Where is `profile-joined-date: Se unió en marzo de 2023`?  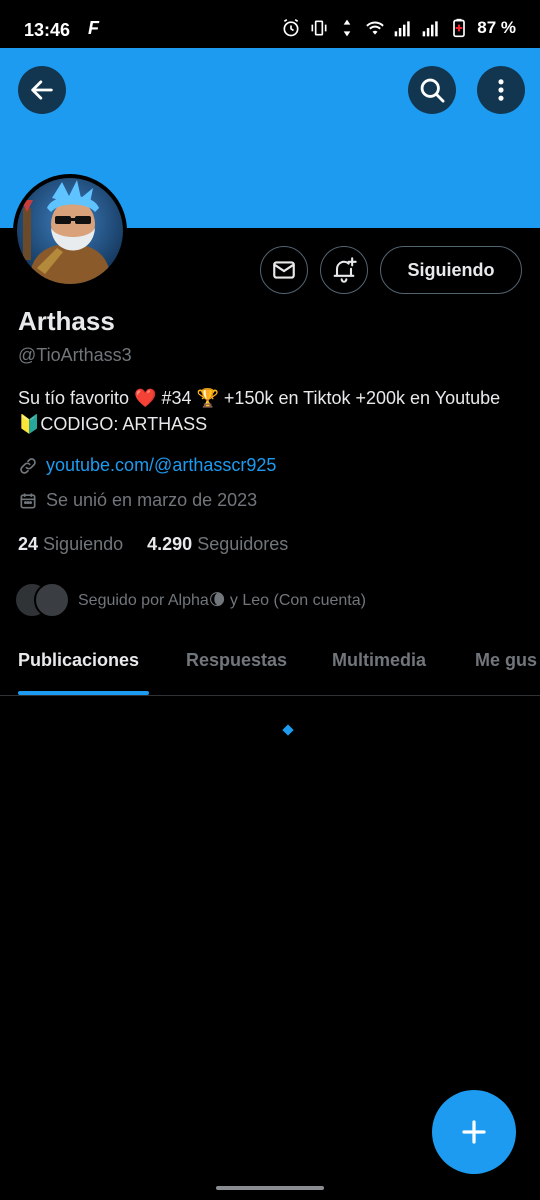 profile-joined-date: Se unió en marzo de 2023 is located at coordinates (152, 500).